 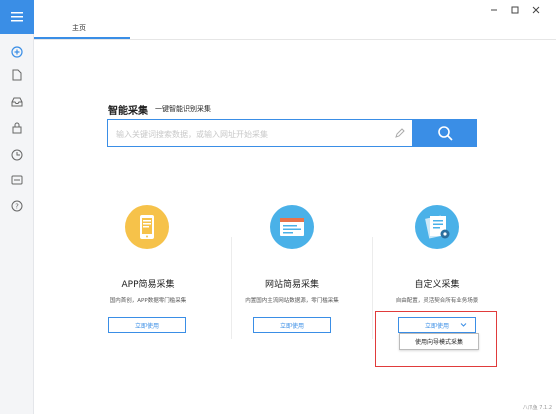 I want to click on website-collect-desc: 内置国内主流网站数据源，零门槛采集, so click(x=292, y=301).